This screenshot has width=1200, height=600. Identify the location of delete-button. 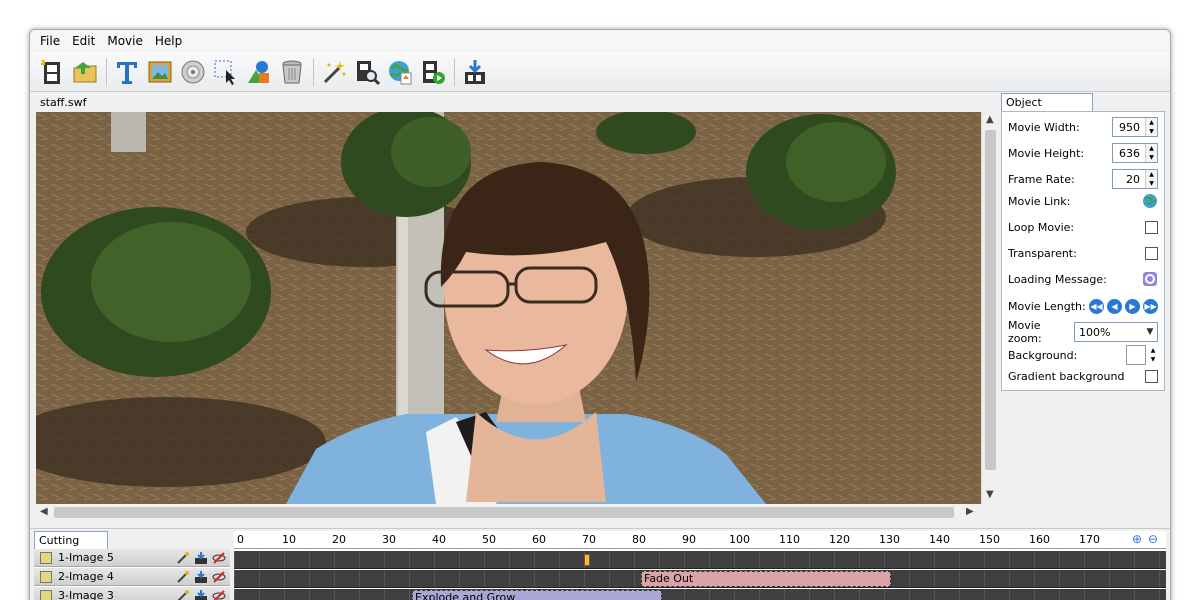
(292, 72).